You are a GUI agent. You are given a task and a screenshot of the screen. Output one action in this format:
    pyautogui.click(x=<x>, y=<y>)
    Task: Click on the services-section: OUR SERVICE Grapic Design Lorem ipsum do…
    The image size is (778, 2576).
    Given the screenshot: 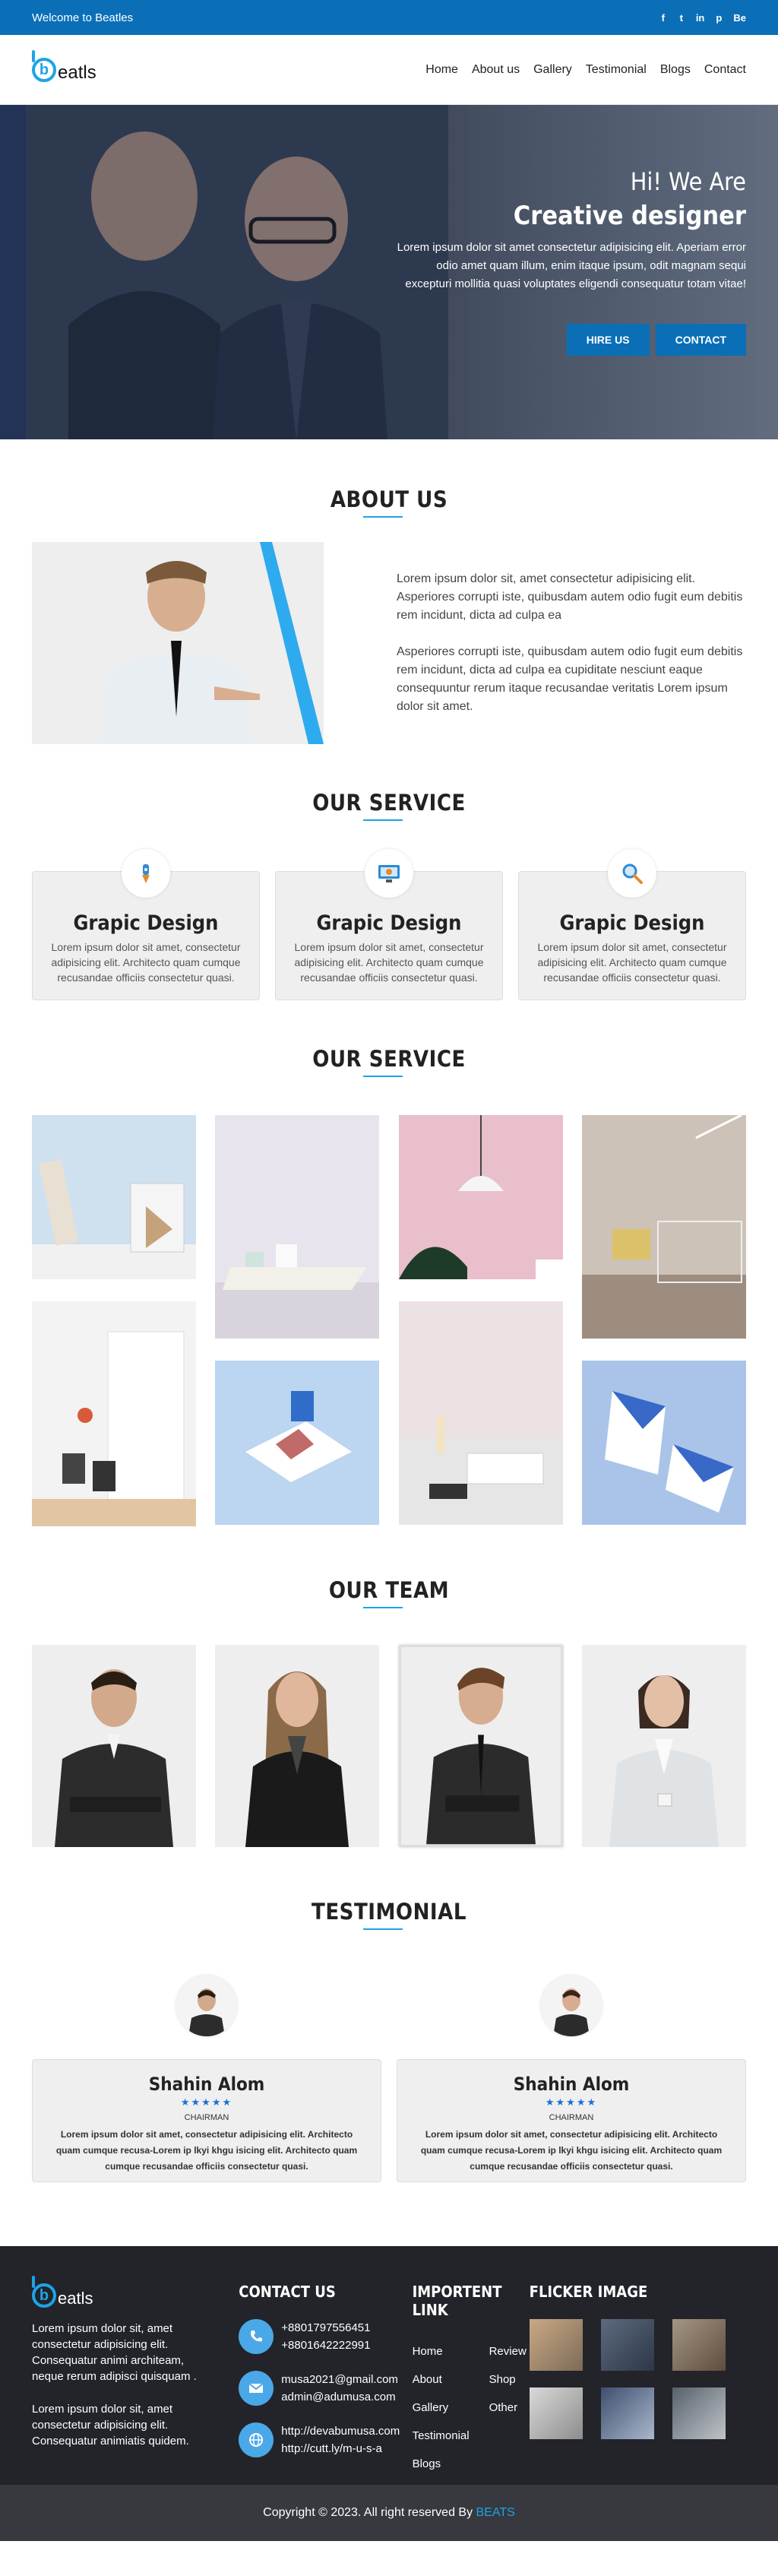 What is the action you would take?
    pyautogui.click(x=389, y=872)
    